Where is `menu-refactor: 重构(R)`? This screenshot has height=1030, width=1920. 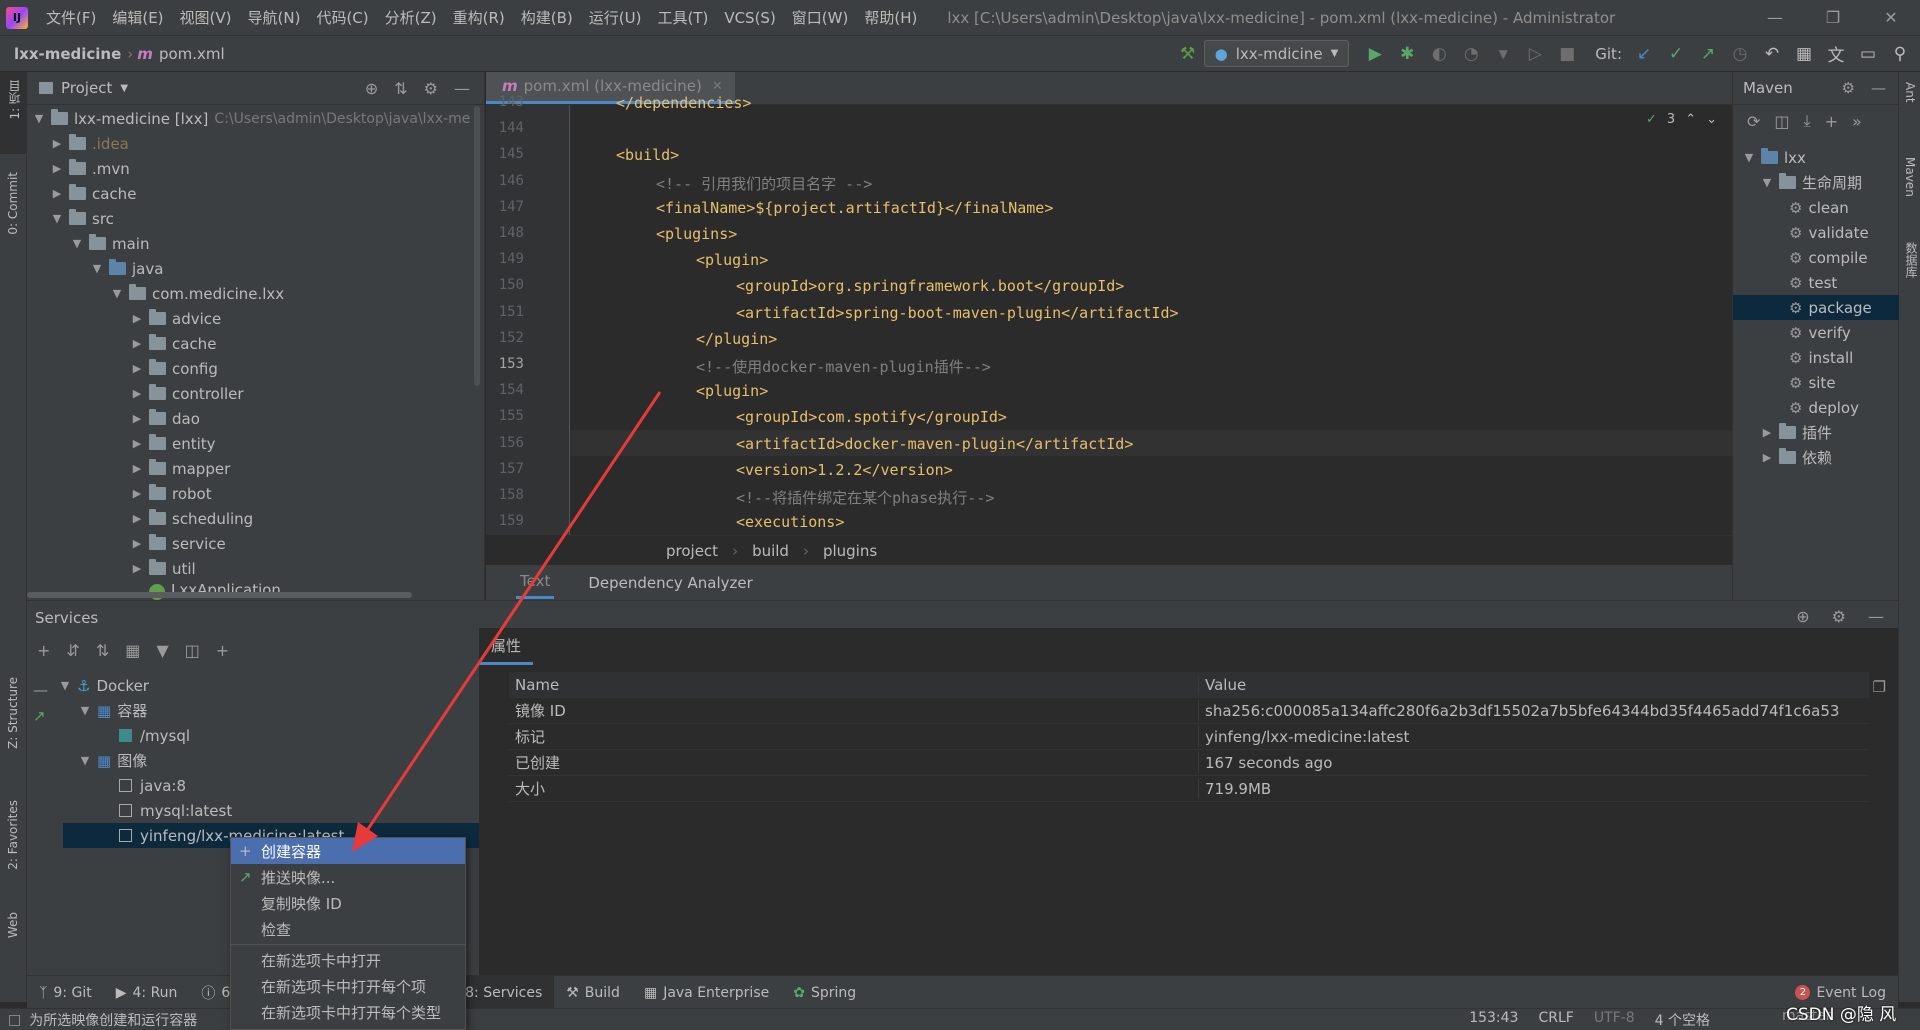
menu-refactor: 重构(R) is located at coordinates (479, 17).